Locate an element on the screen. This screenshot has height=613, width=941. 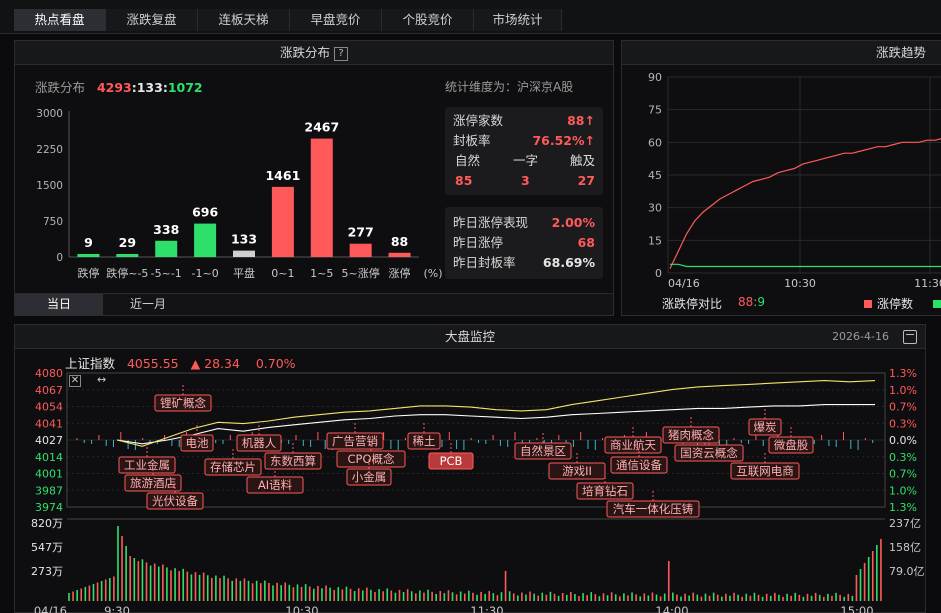
close-icon: ✕ is located at coordinates (75, 381).